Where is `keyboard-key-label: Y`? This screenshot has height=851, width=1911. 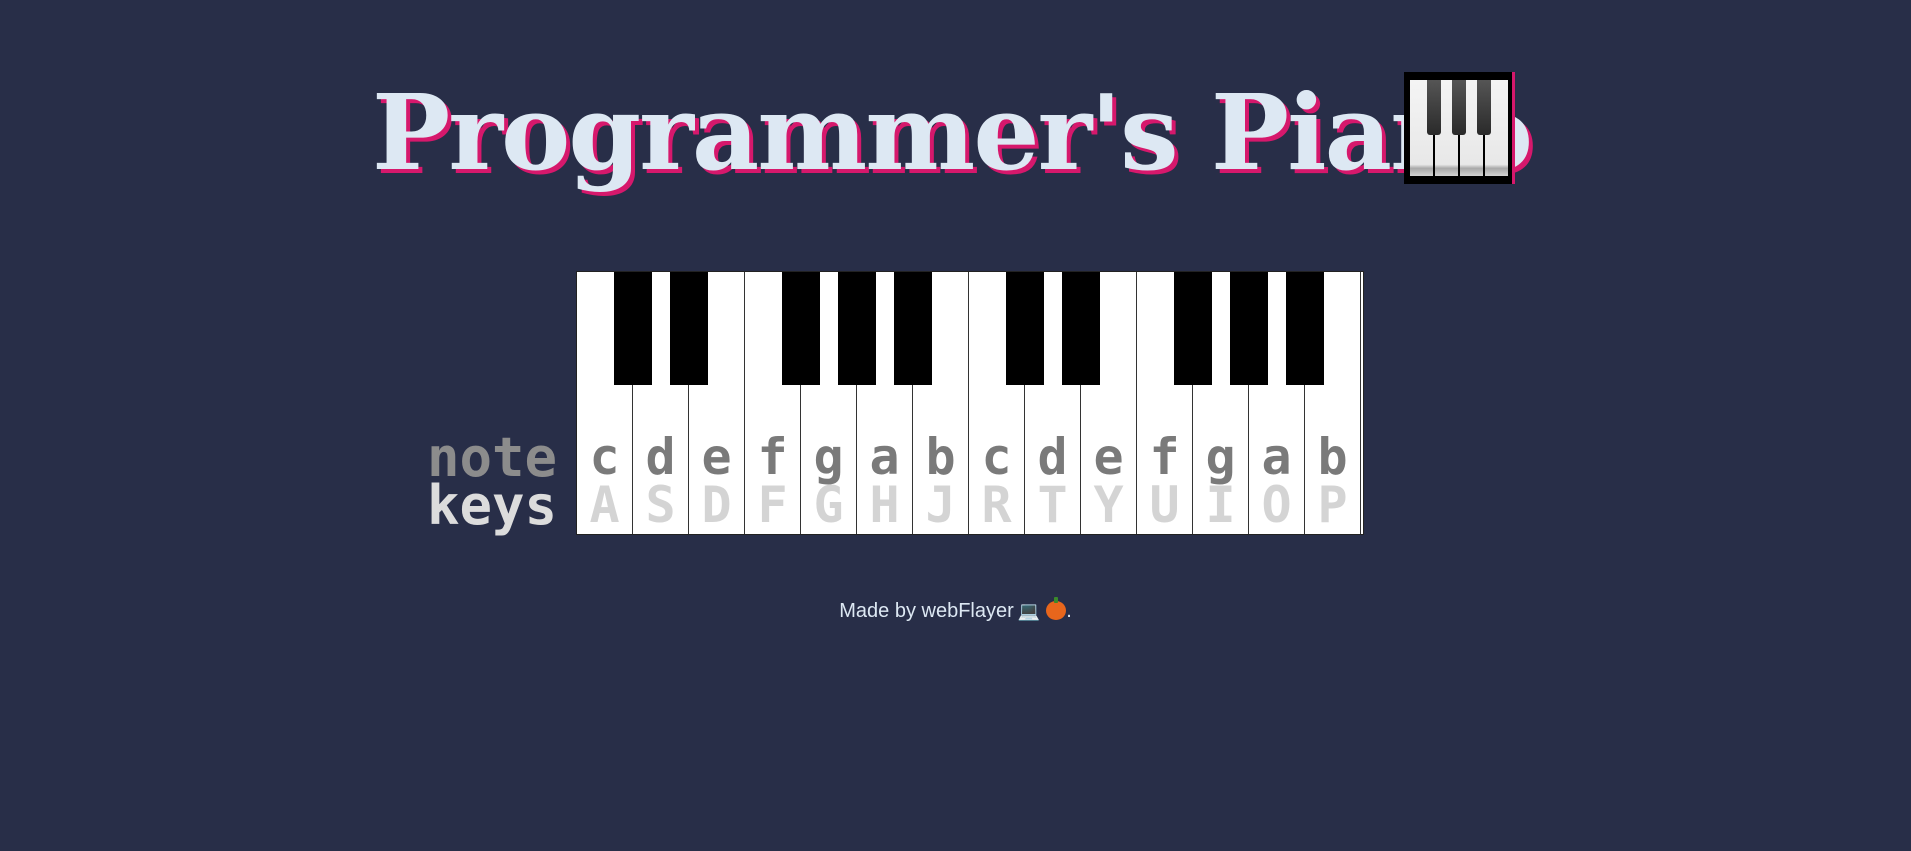 keyboard-key-label: Y is located at coordinates (1108, 505).